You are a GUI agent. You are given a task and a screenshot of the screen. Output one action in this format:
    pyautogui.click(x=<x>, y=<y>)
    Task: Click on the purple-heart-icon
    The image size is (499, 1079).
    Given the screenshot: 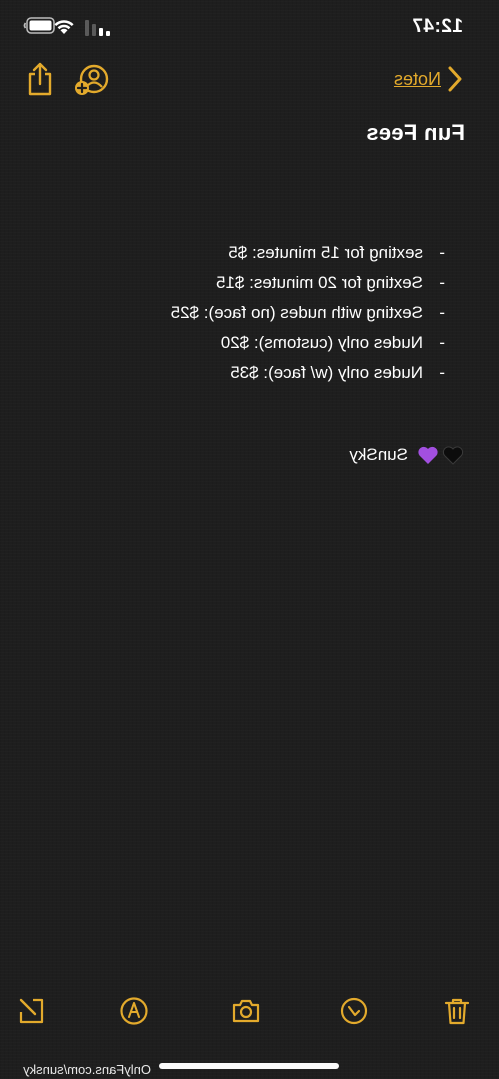 What is the action you would take?
    pyautogui.click(x=428, y=455)
    